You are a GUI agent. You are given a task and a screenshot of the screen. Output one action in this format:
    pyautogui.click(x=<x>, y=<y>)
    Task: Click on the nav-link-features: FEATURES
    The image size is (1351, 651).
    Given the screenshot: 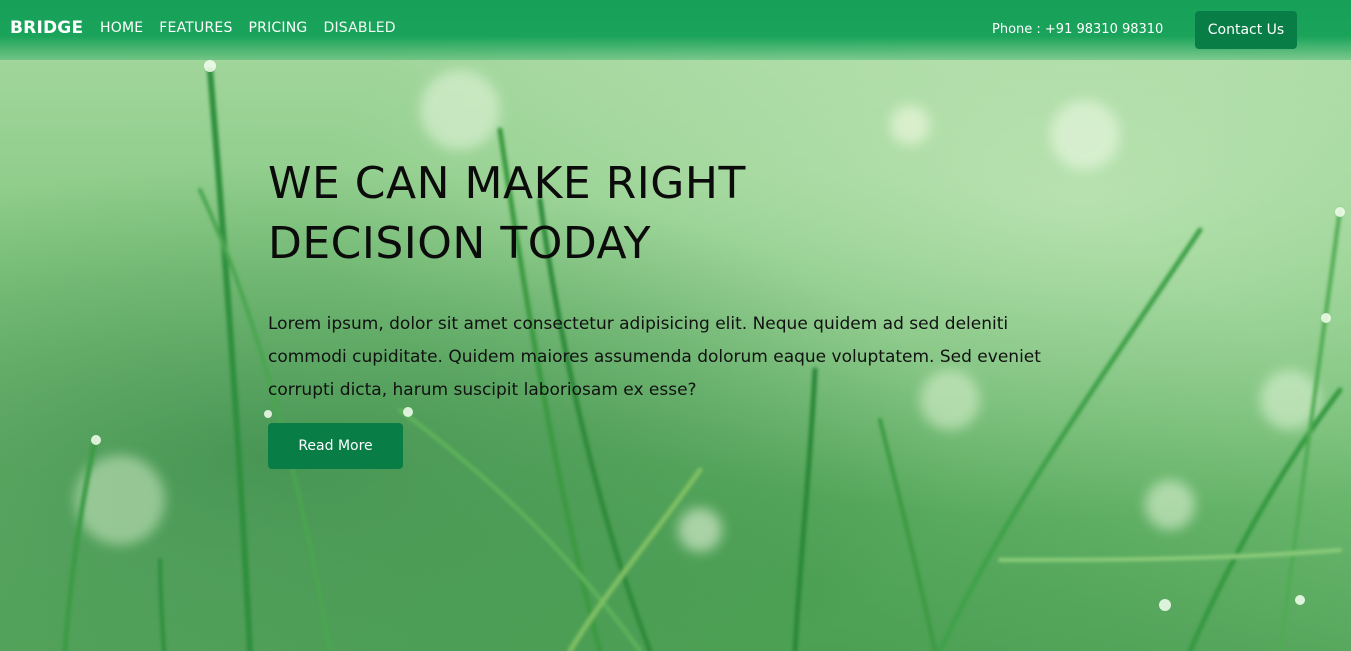 What is the action you would take?
    pyautogui.click(x=195, y=28)
    